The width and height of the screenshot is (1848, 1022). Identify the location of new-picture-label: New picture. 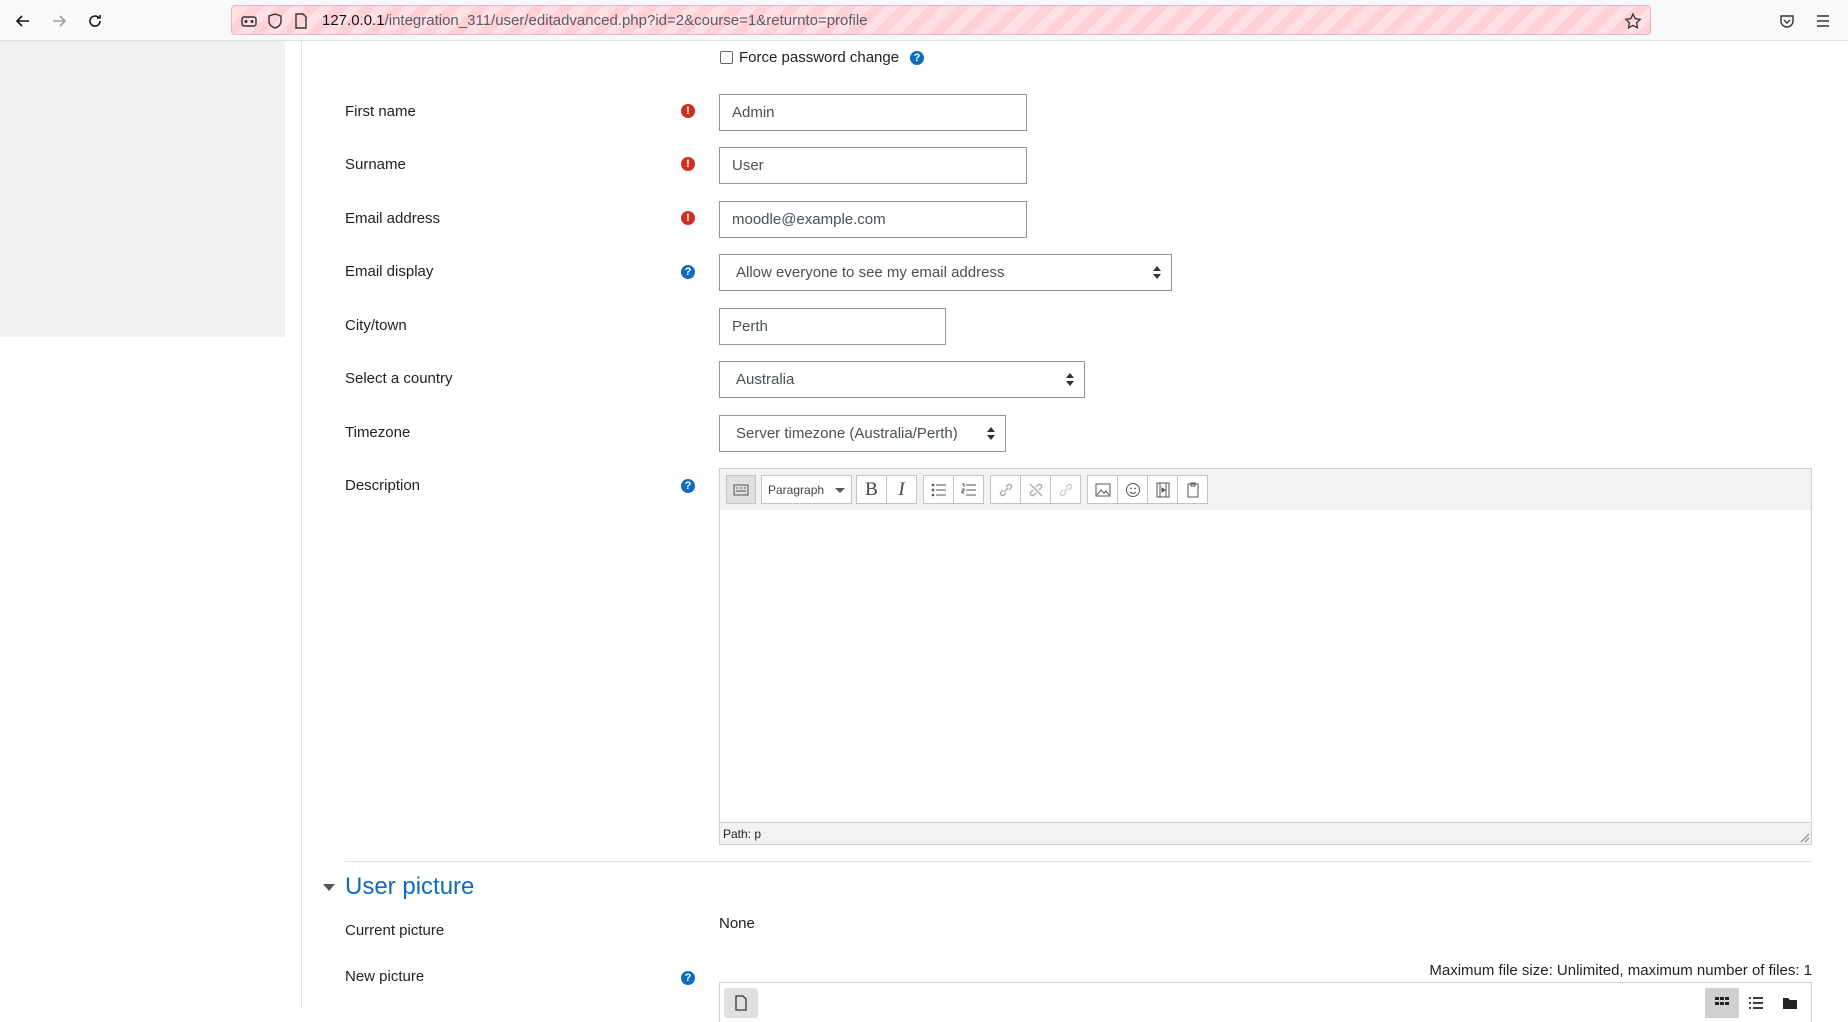
(385, 976).